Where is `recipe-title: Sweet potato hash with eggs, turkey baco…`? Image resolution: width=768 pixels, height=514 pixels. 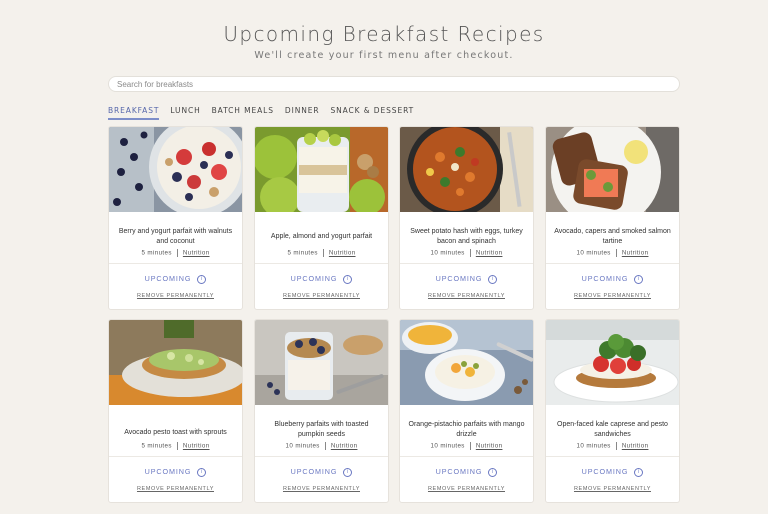
recipe-title: Sweet potato hash with eggs, turkey baco… is located at coordinates (466, 237).